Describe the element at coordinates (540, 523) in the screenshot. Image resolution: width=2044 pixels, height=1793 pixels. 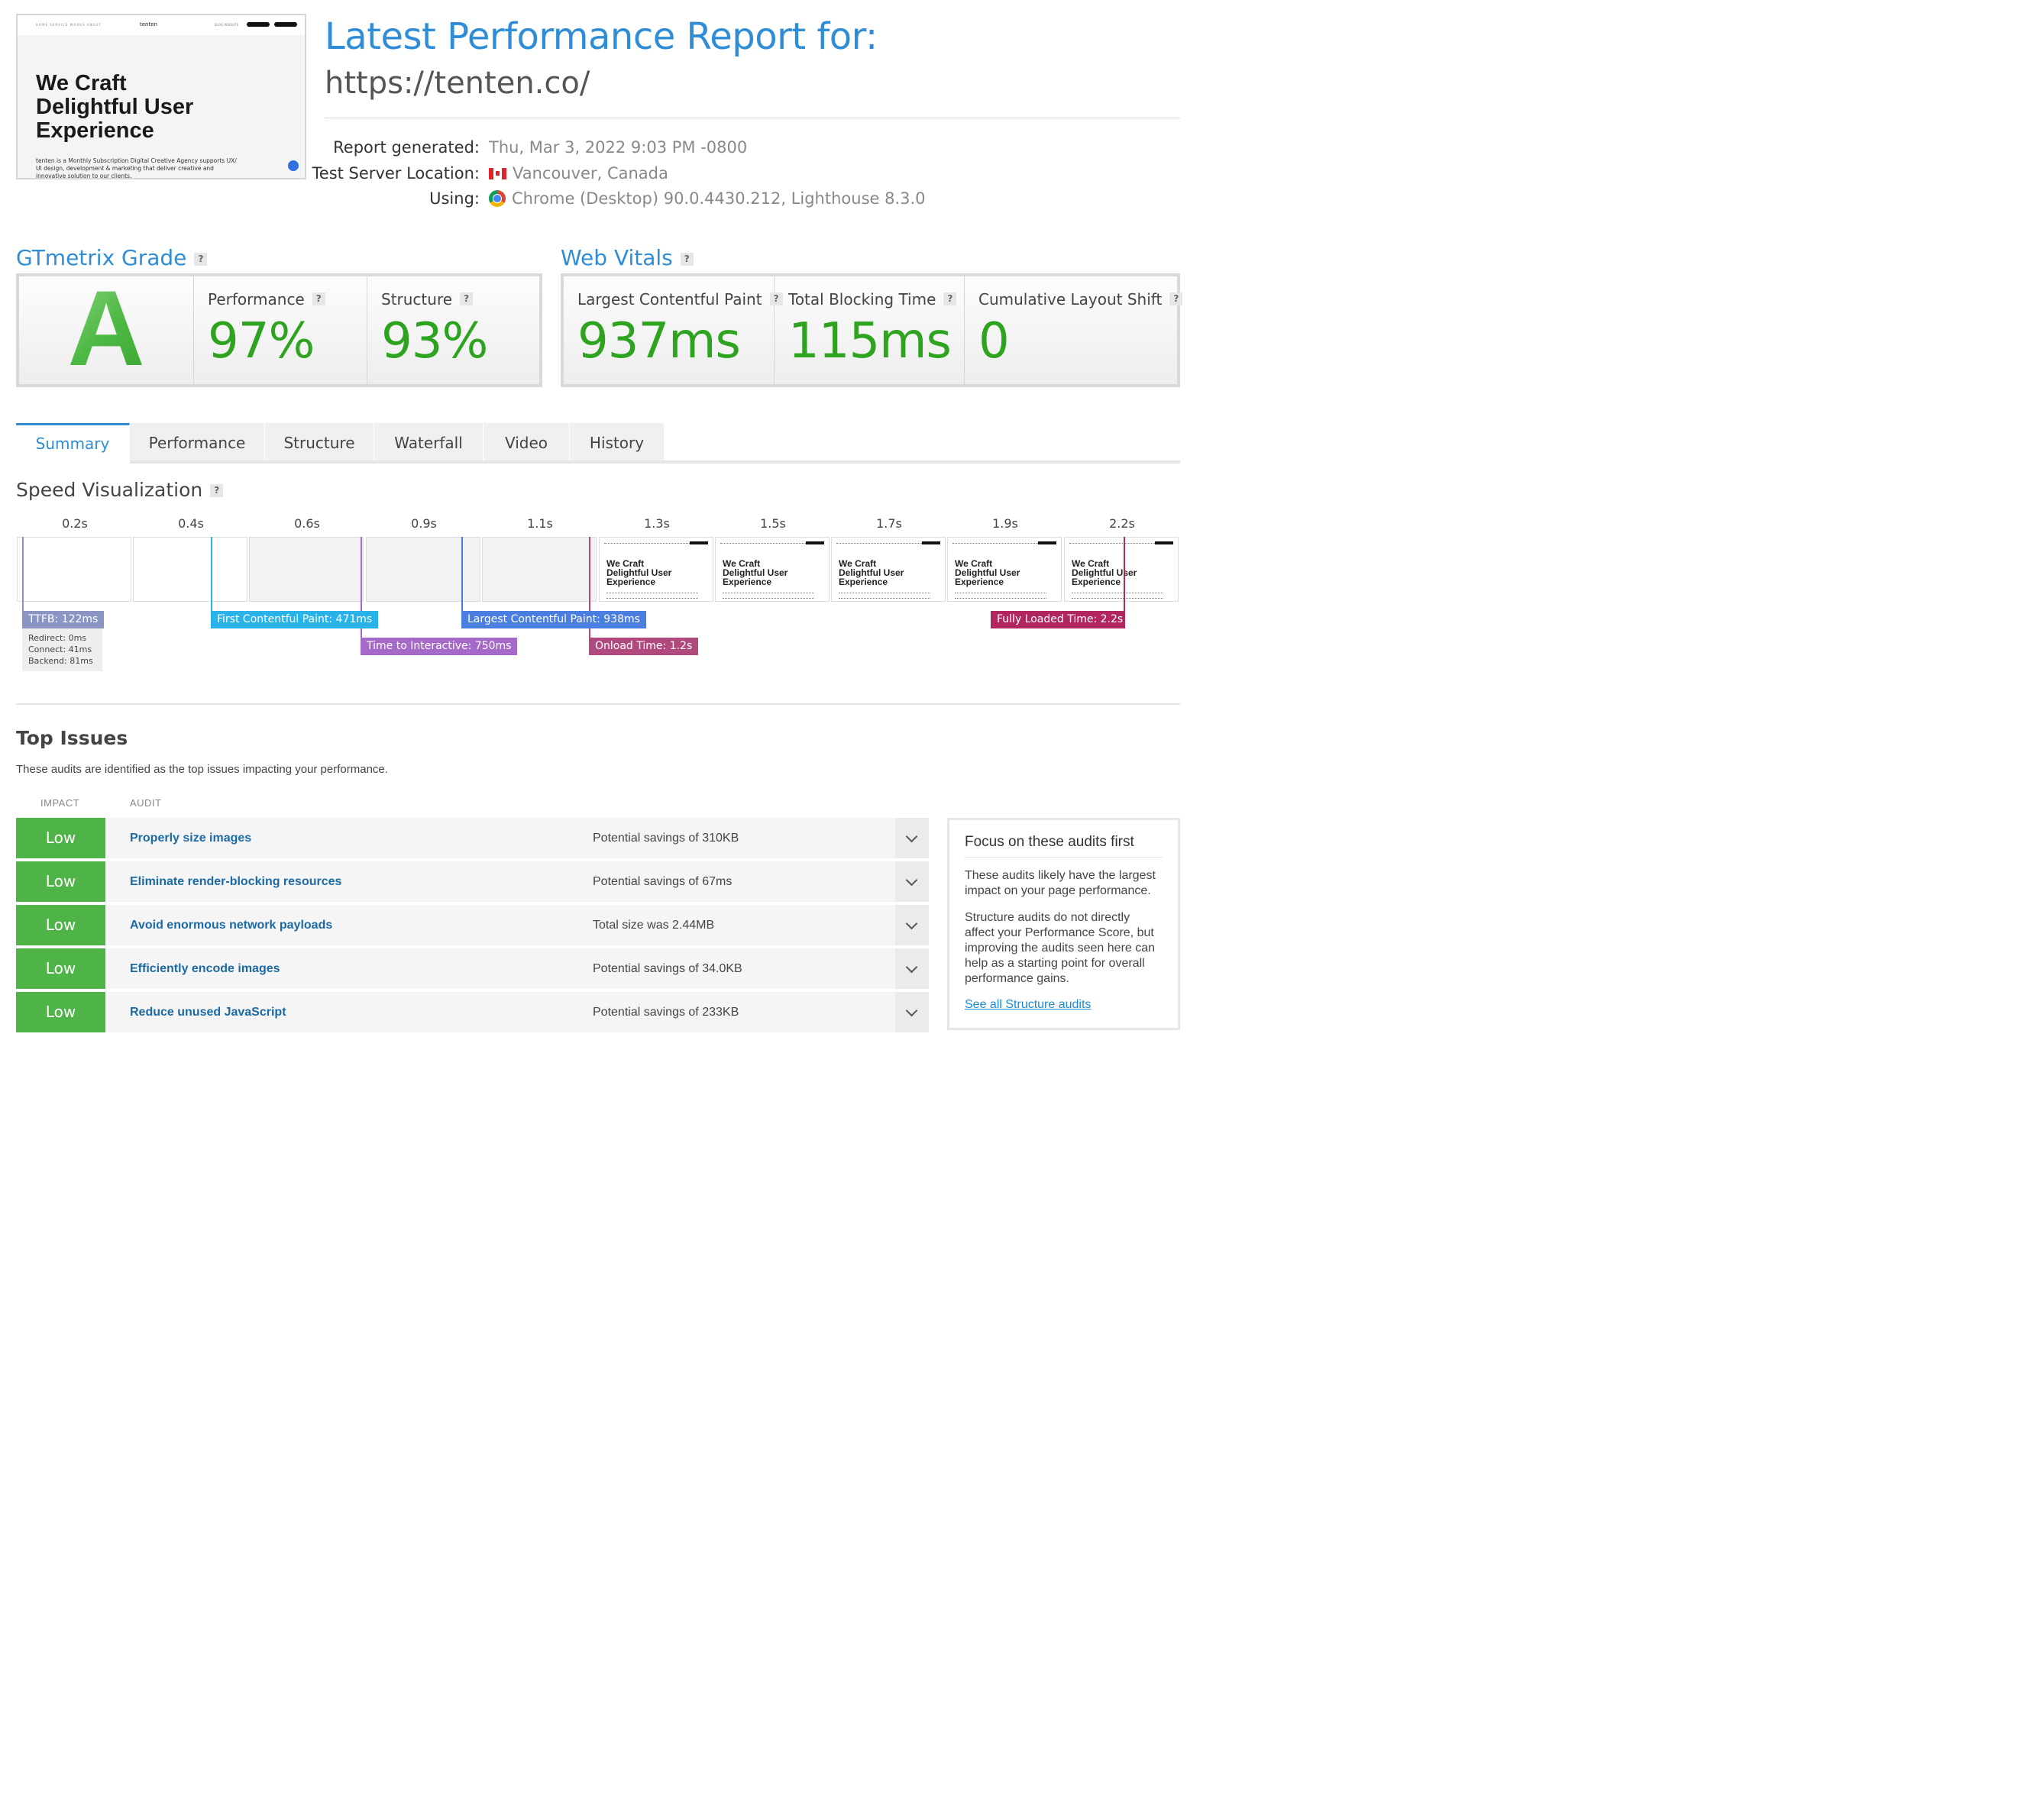
I see `timeline-tick: 1.1s` at that location.